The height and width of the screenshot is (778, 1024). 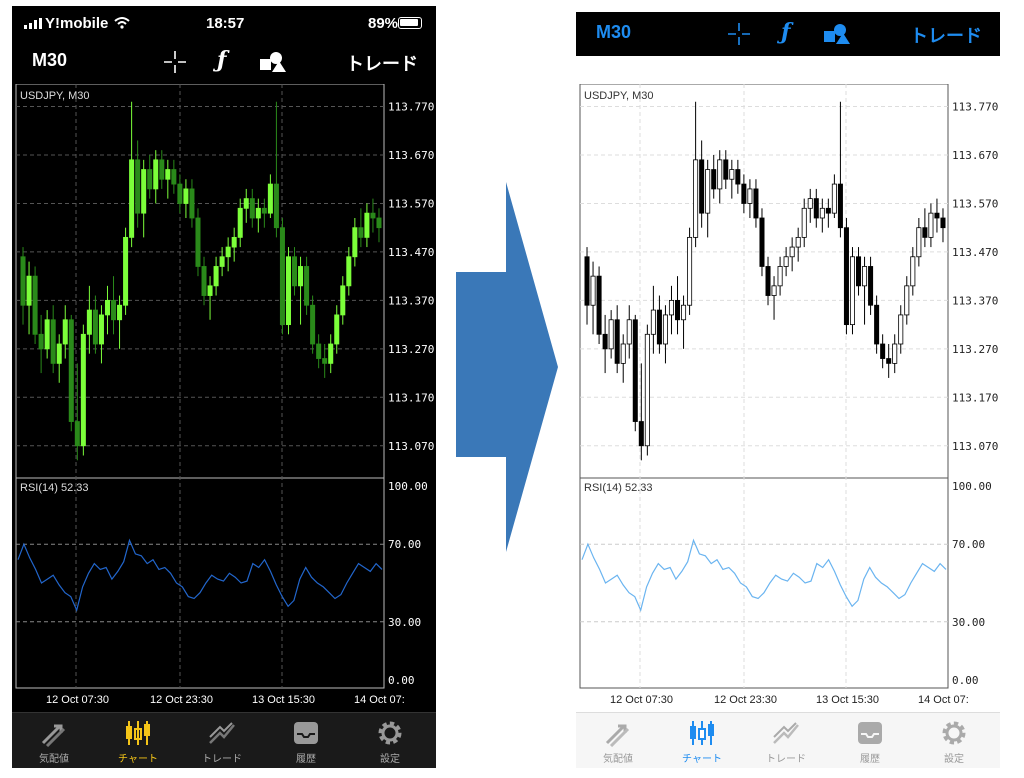 I want to click on rsi-tick-label: 70.00, so click(x=968, y=544).